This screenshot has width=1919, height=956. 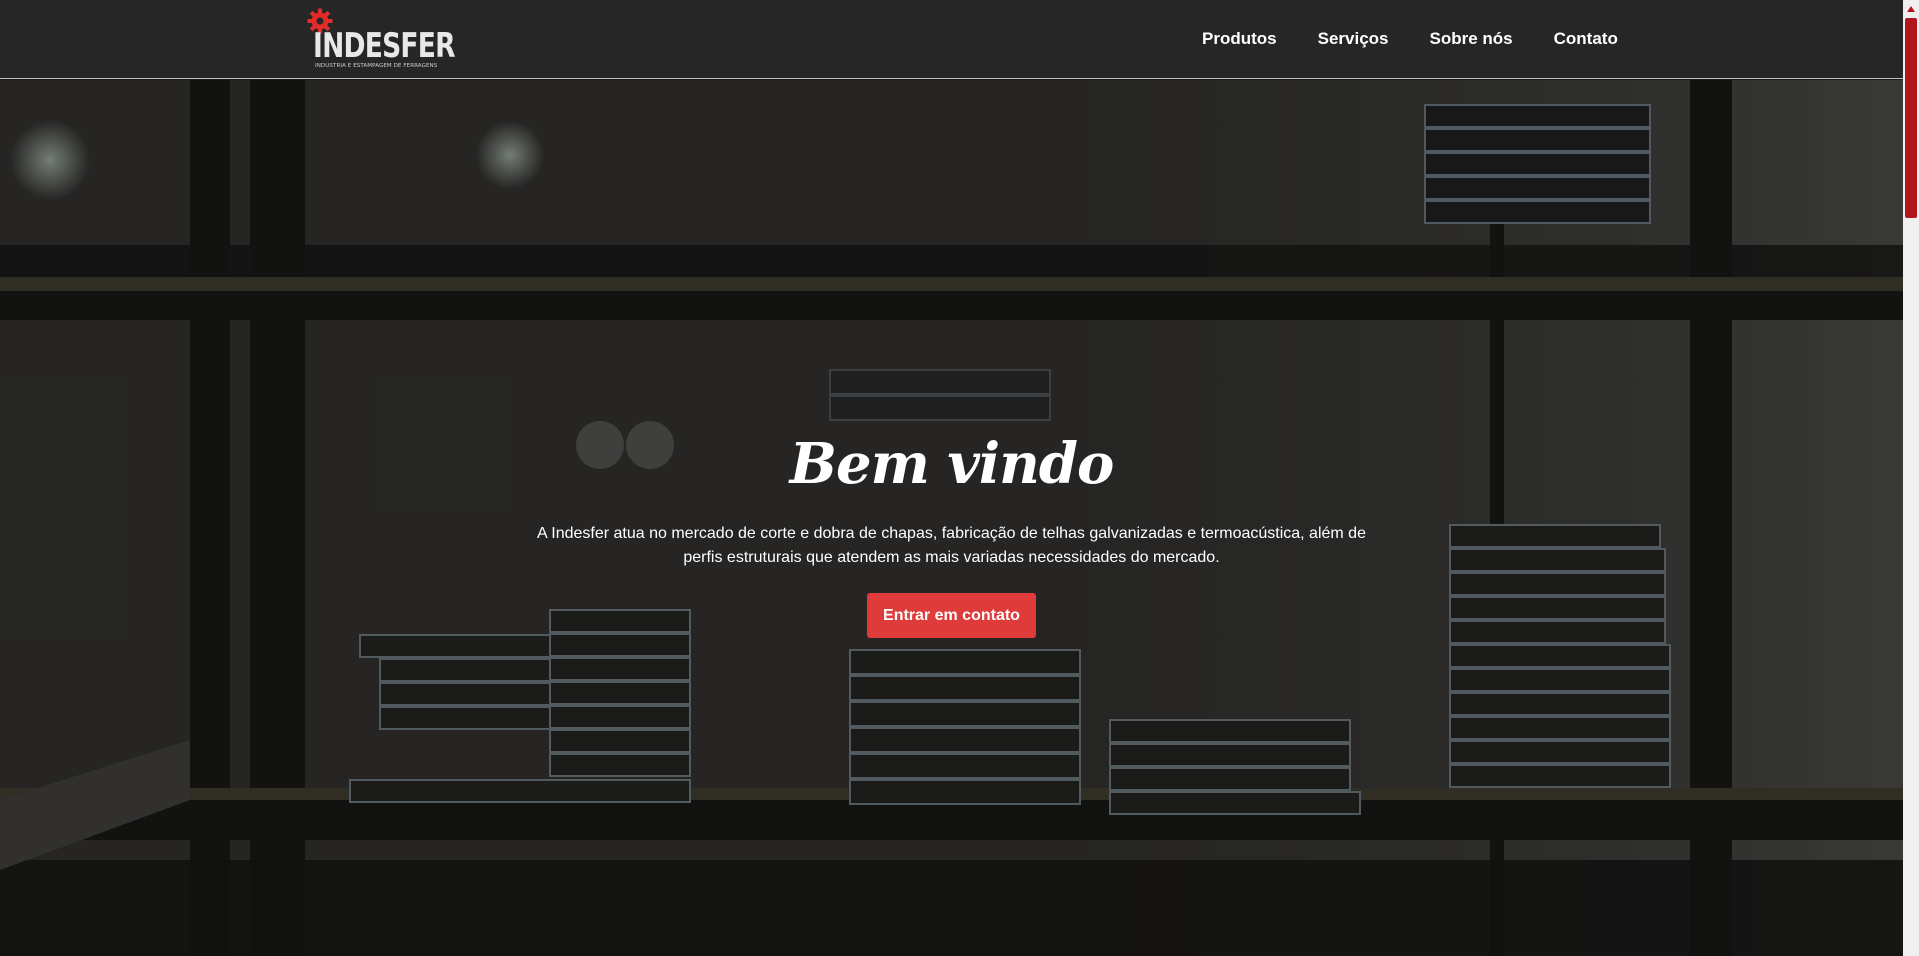 What do you see at coordinates (1410, 39) in the screenshot?
I see `main-nav: Produtos Serviços Sobre nós Contato` at bounding box center [1410, 39].